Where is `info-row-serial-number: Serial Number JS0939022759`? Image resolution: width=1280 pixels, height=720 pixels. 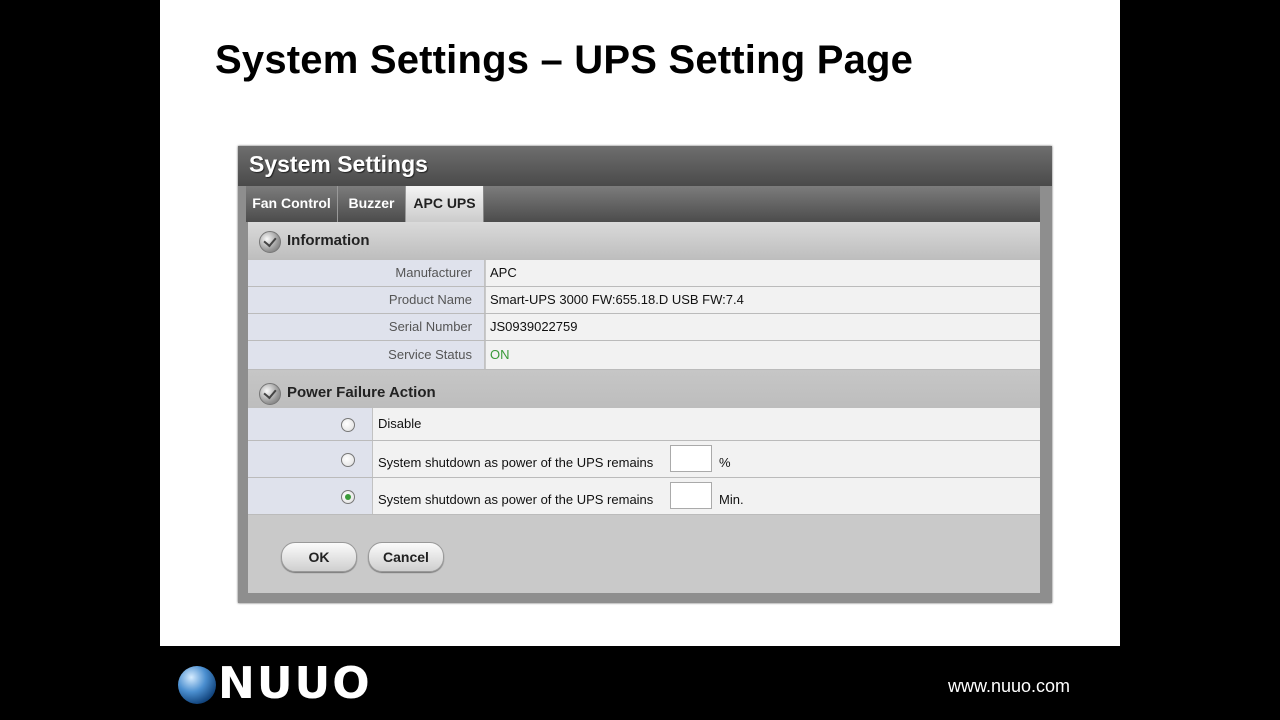 info-row-serial-number: Serial Number JS0939022759 is located at coordinates (644, 327).